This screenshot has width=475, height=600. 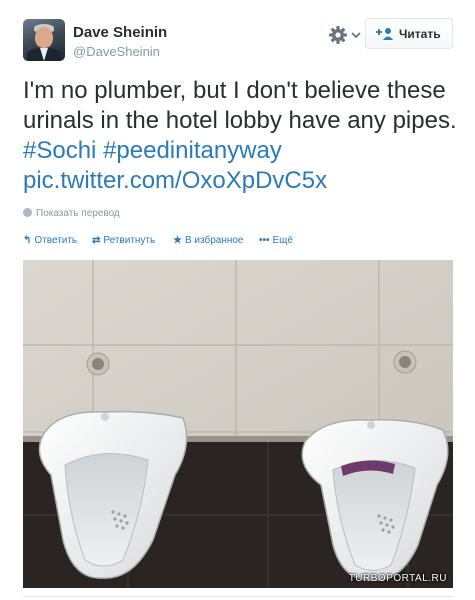 I want to click on translate-link: Показать перевод, so click(x=71, y=213).